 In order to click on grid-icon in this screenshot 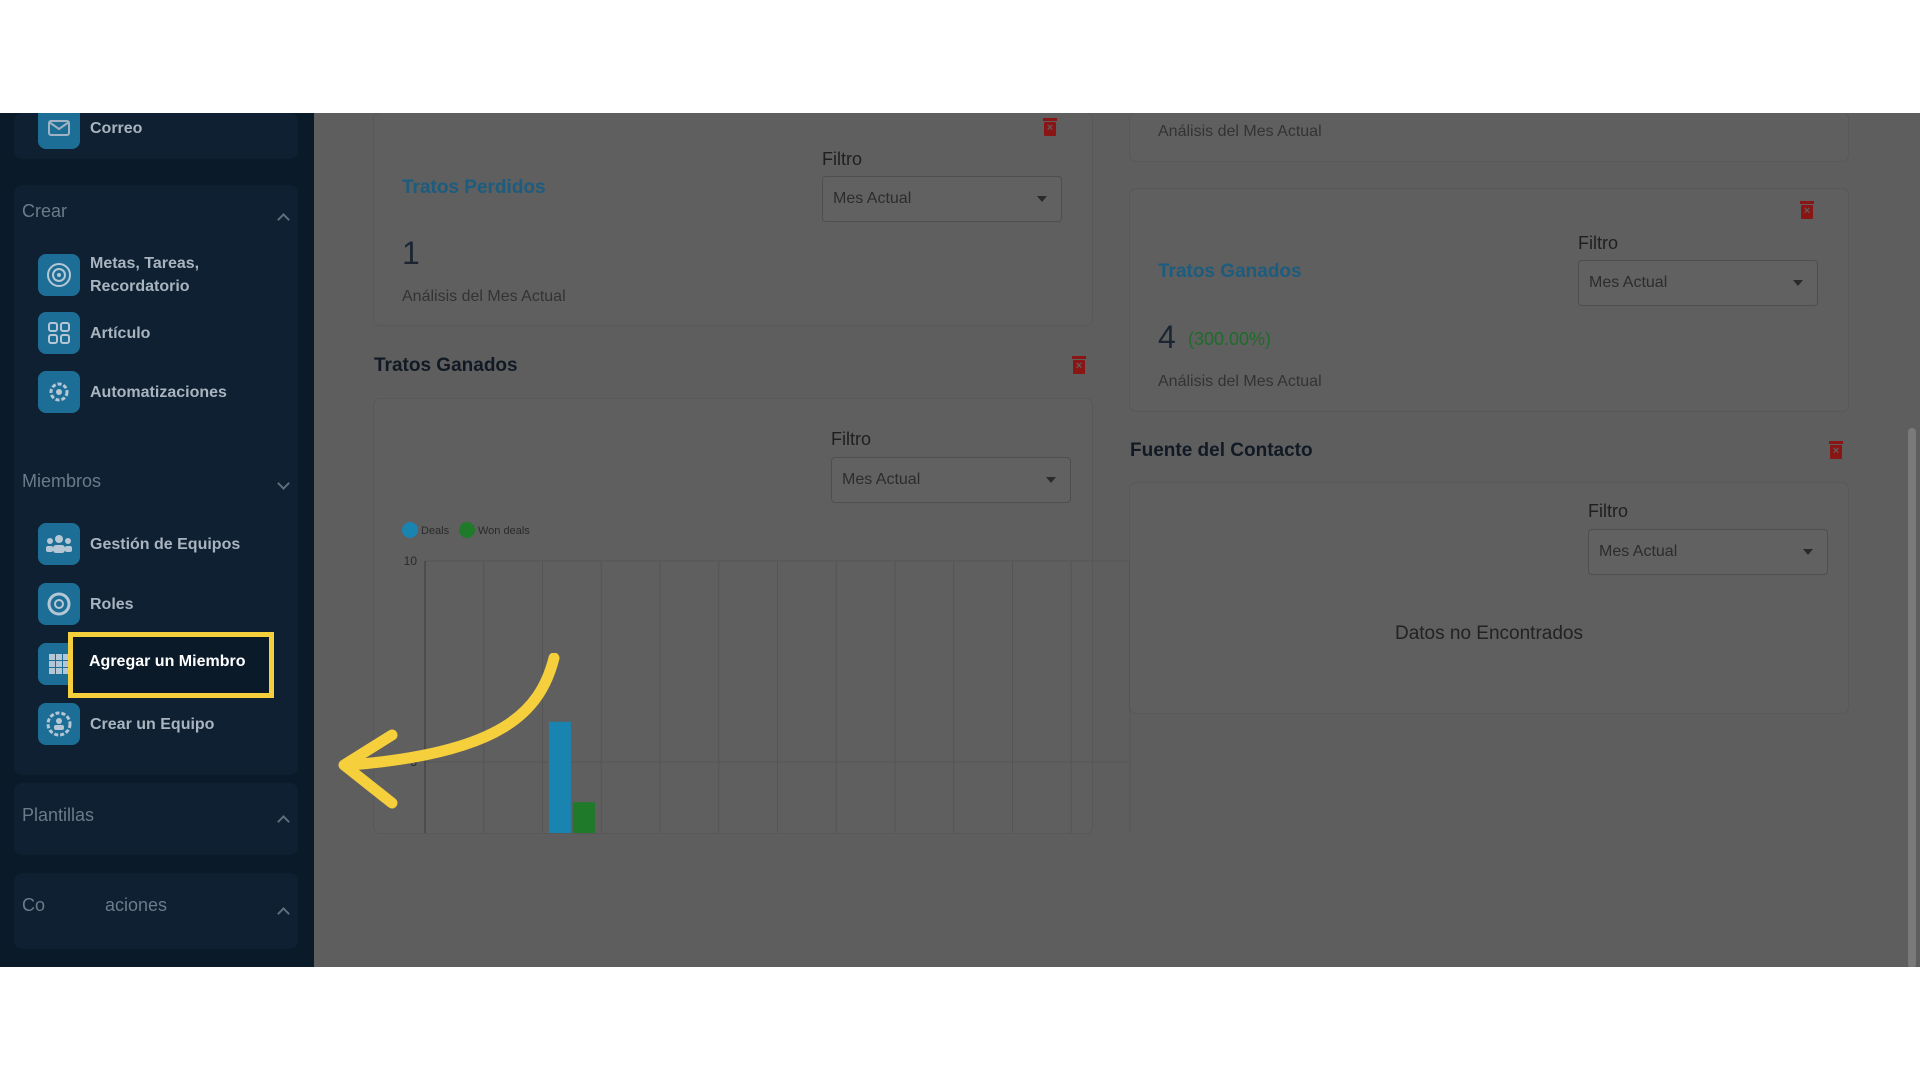, I will do `click(59, 333)`.